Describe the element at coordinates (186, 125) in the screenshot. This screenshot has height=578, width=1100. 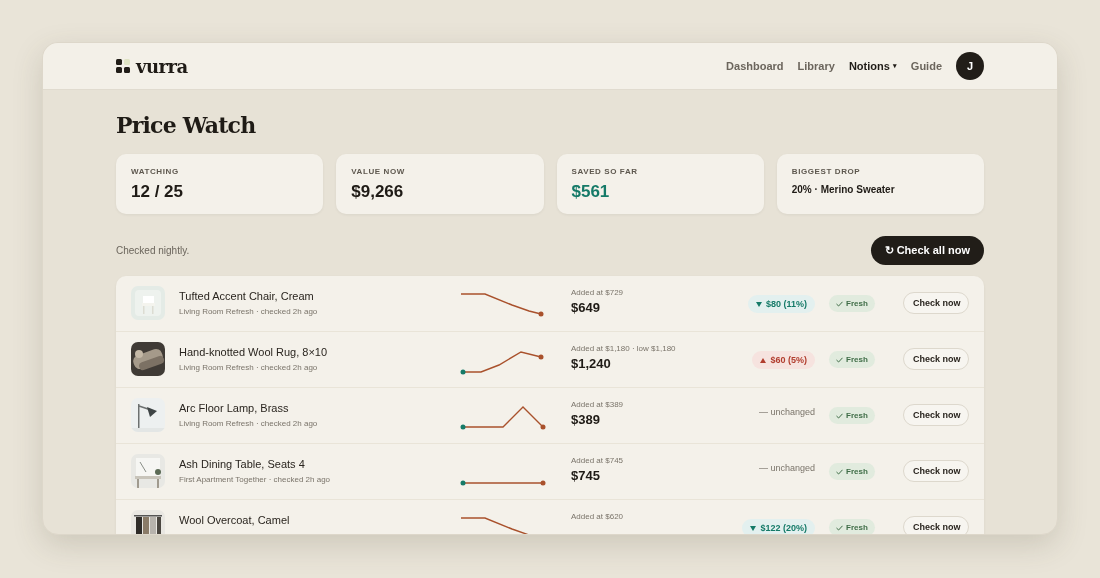
I see `page-title: Price Watch` at that location.